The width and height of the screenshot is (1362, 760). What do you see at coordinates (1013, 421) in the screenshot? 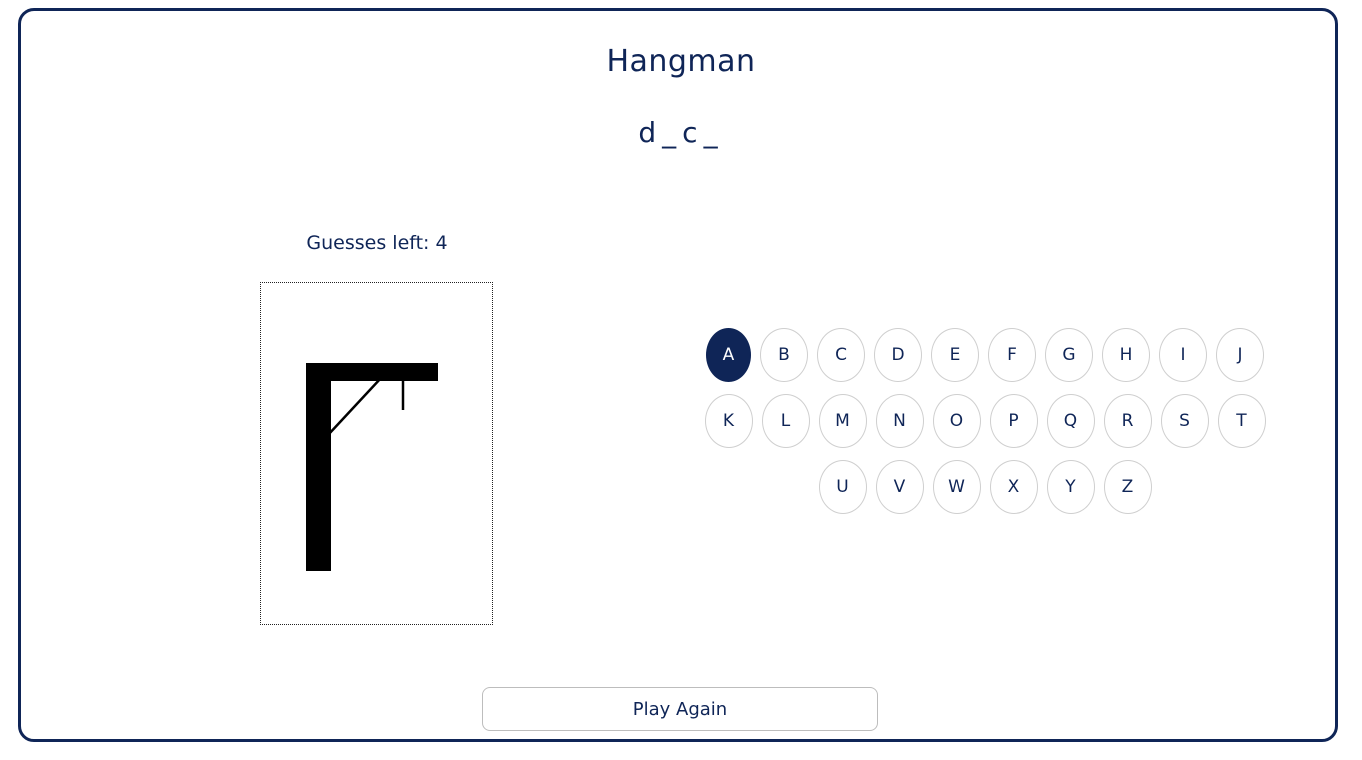
I see `letter-key-p: P` at bounding box center [1013, 421].